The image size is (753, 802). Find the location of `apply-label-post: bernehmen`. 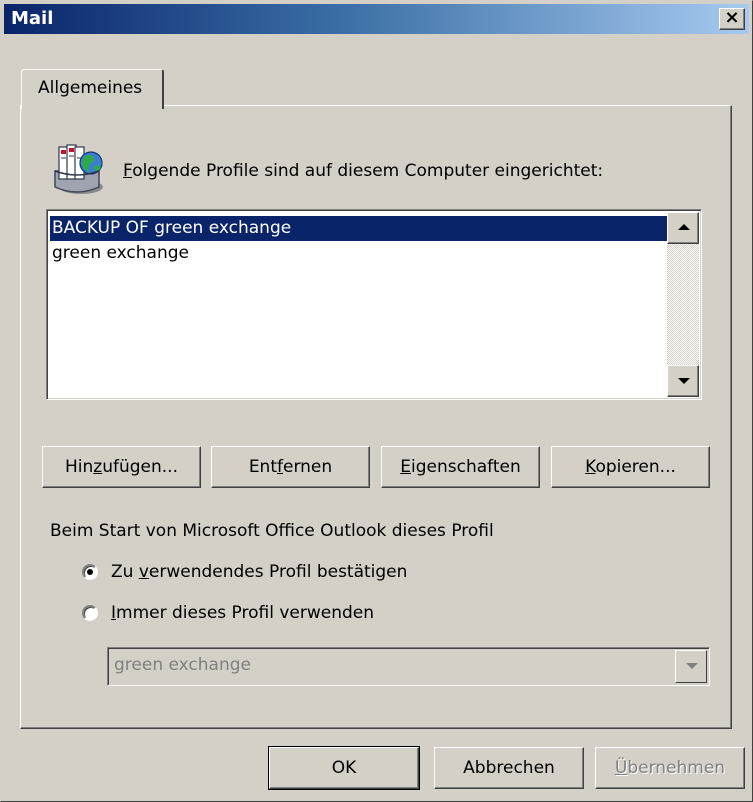

apply-label-post: bernehmen is located at coordinates (676, 768).